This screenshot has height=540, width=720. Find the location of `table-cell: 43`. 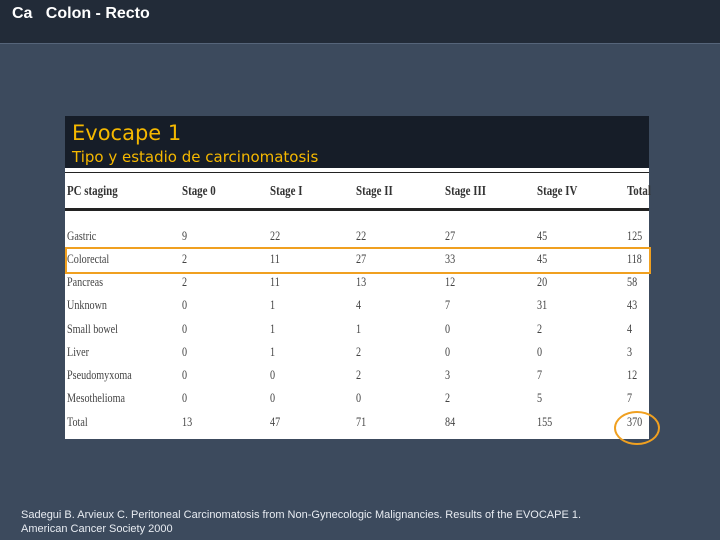

table-cell: 43 is located at coordinates (632, 304).